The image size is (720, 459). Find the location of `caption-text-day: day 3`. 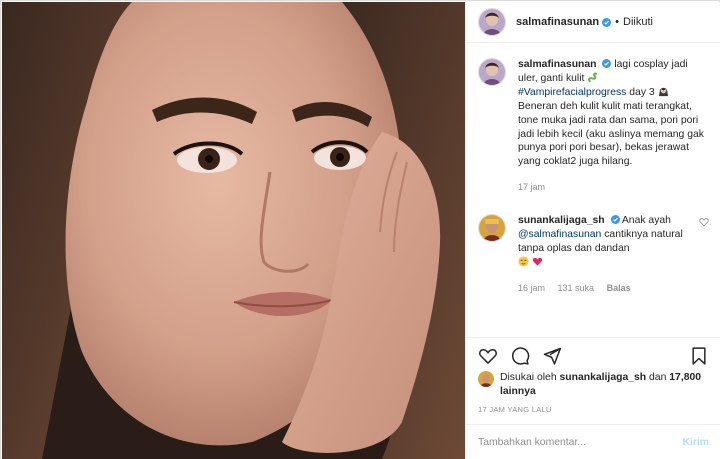

caption-text-day: day 3 is located at coordinates (642, 92).